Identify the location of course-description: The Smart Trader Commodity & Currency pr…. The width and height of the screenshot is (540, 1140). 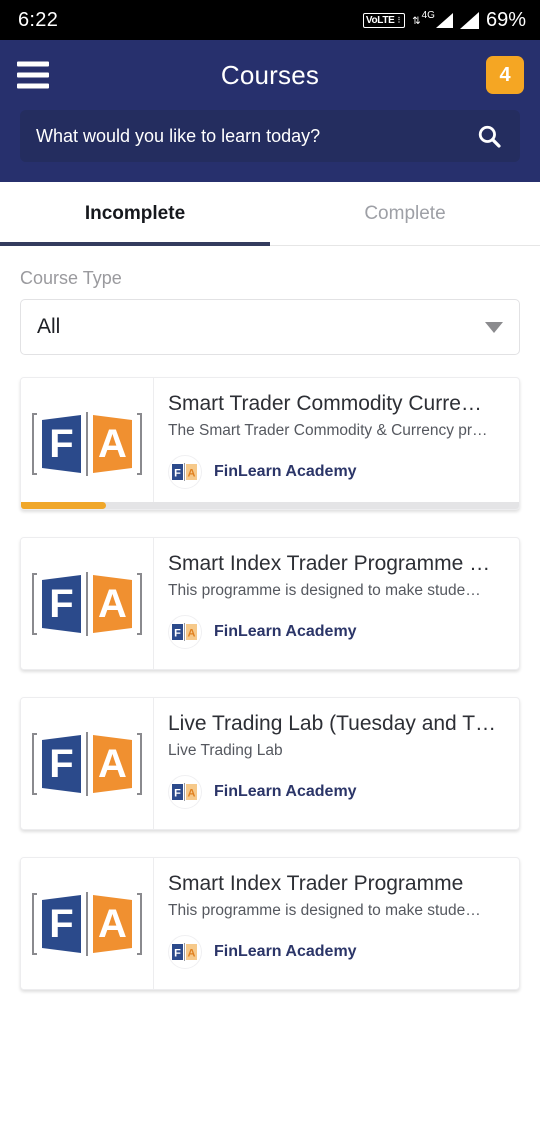
(328, 430).